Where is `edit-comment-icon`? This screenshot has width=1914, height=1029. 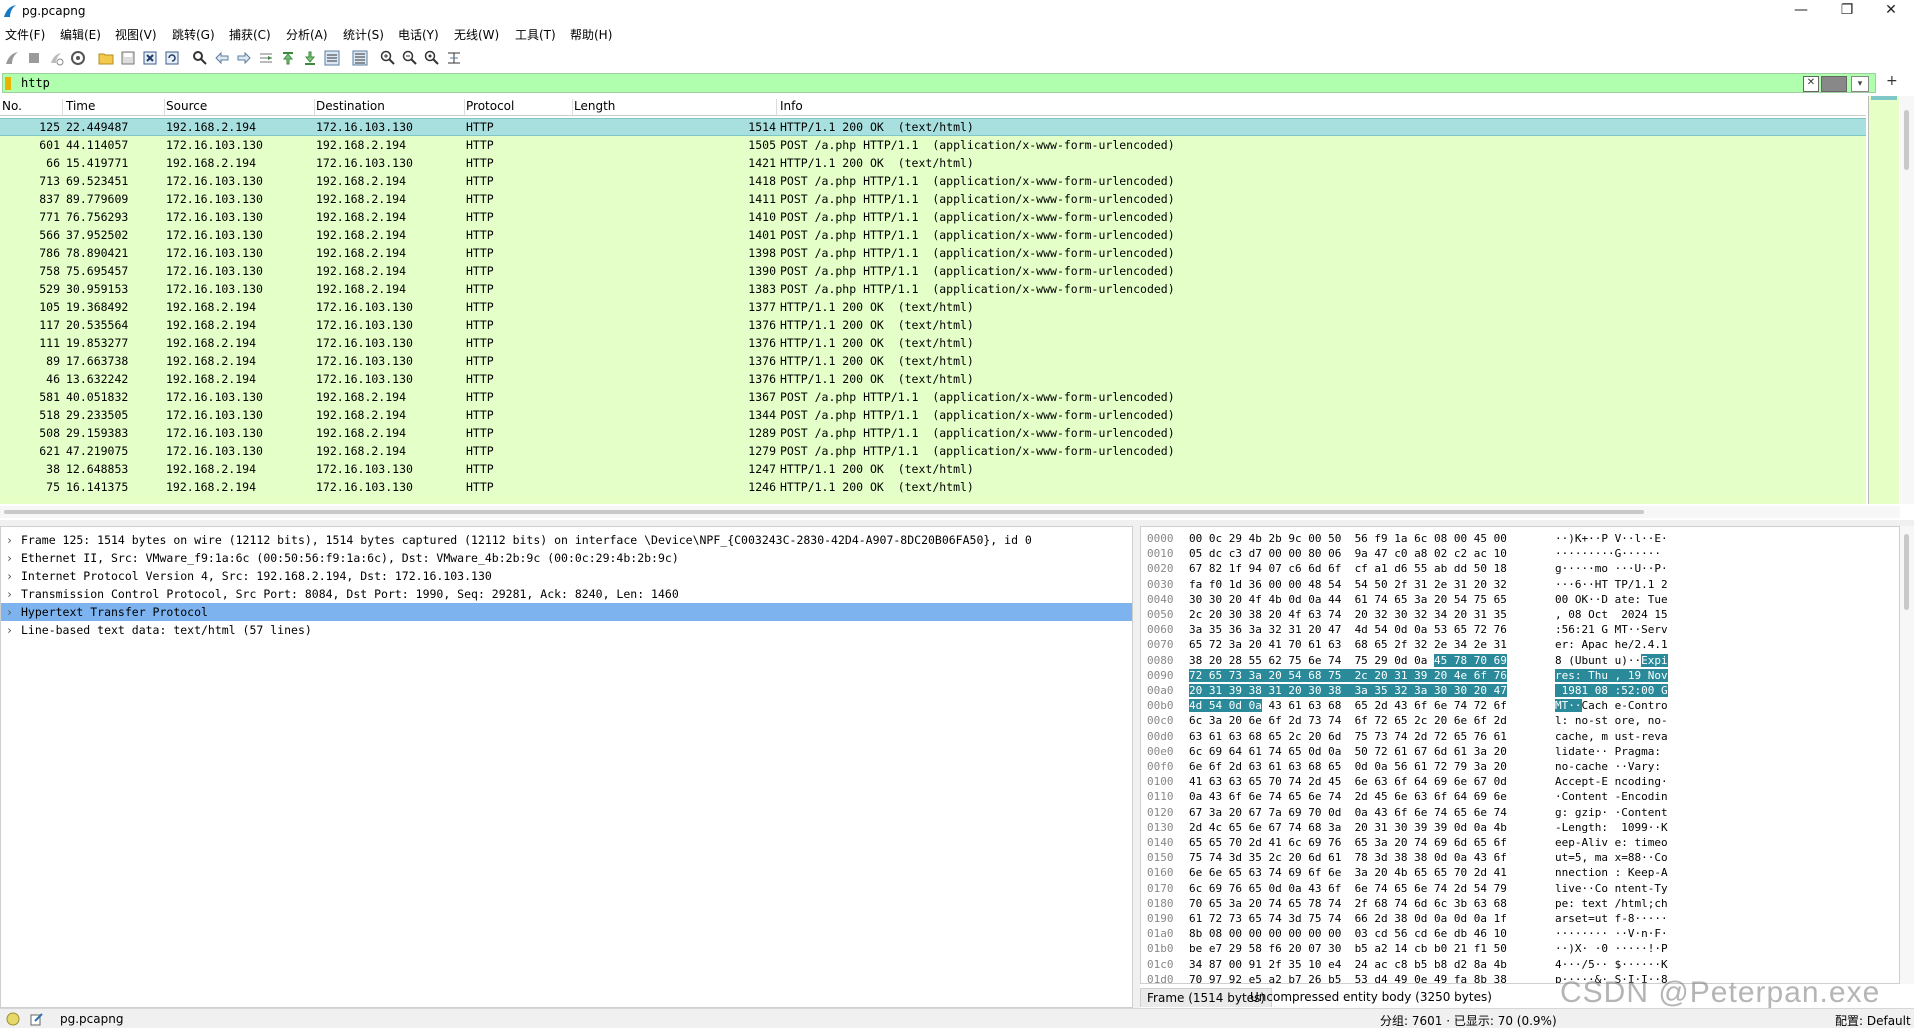
edit-comment-icon is located at coordinates (37, 1019).